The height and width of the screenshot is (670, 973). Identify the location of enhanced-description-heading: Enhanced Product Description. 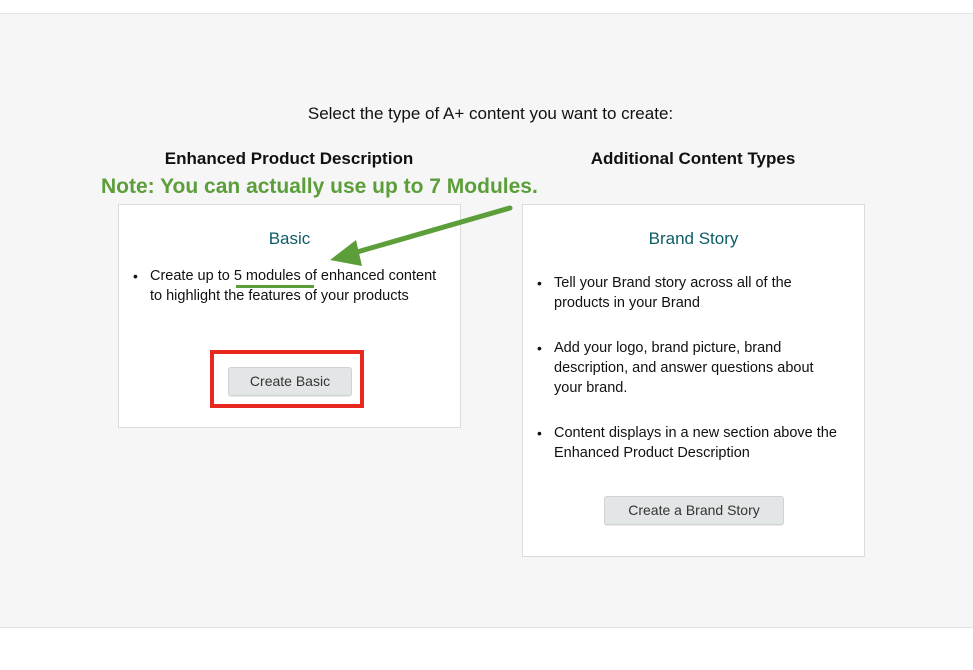
(289, 158).